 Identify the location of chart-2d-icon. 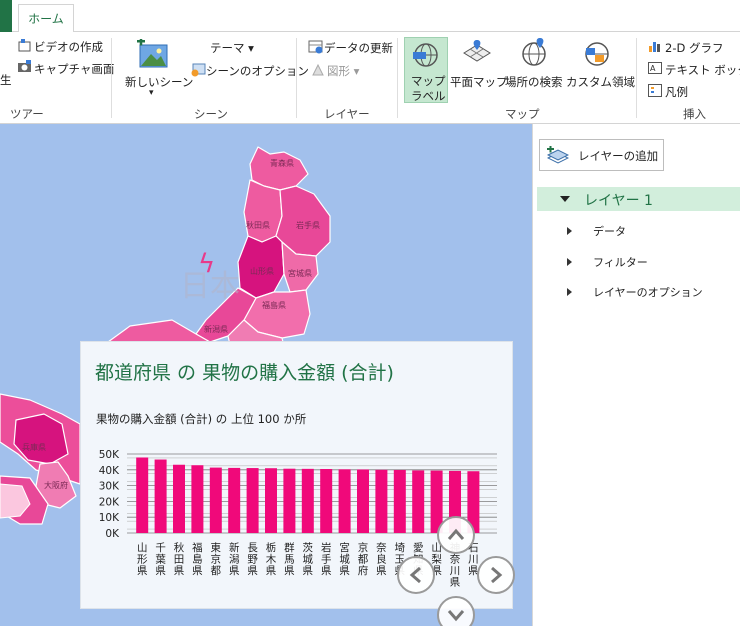
(654, 47).